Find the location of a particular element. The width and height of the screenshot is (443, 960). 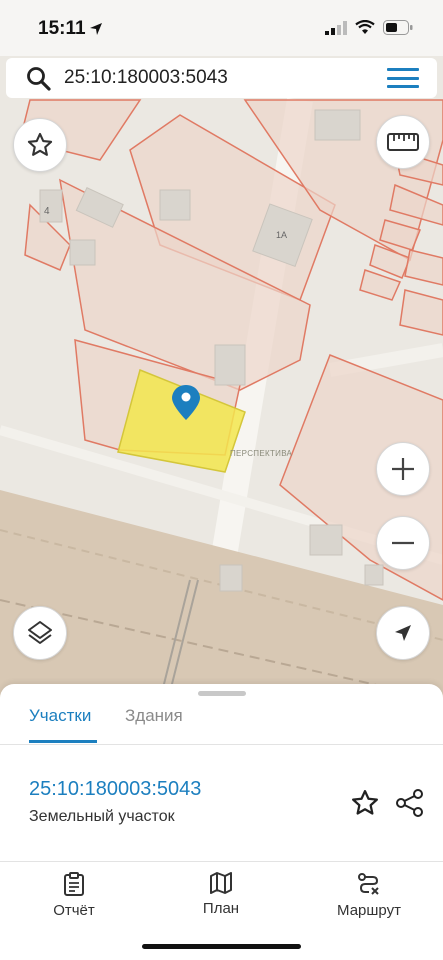

navigation-arrow-icon is located at coordinates (403, 633).